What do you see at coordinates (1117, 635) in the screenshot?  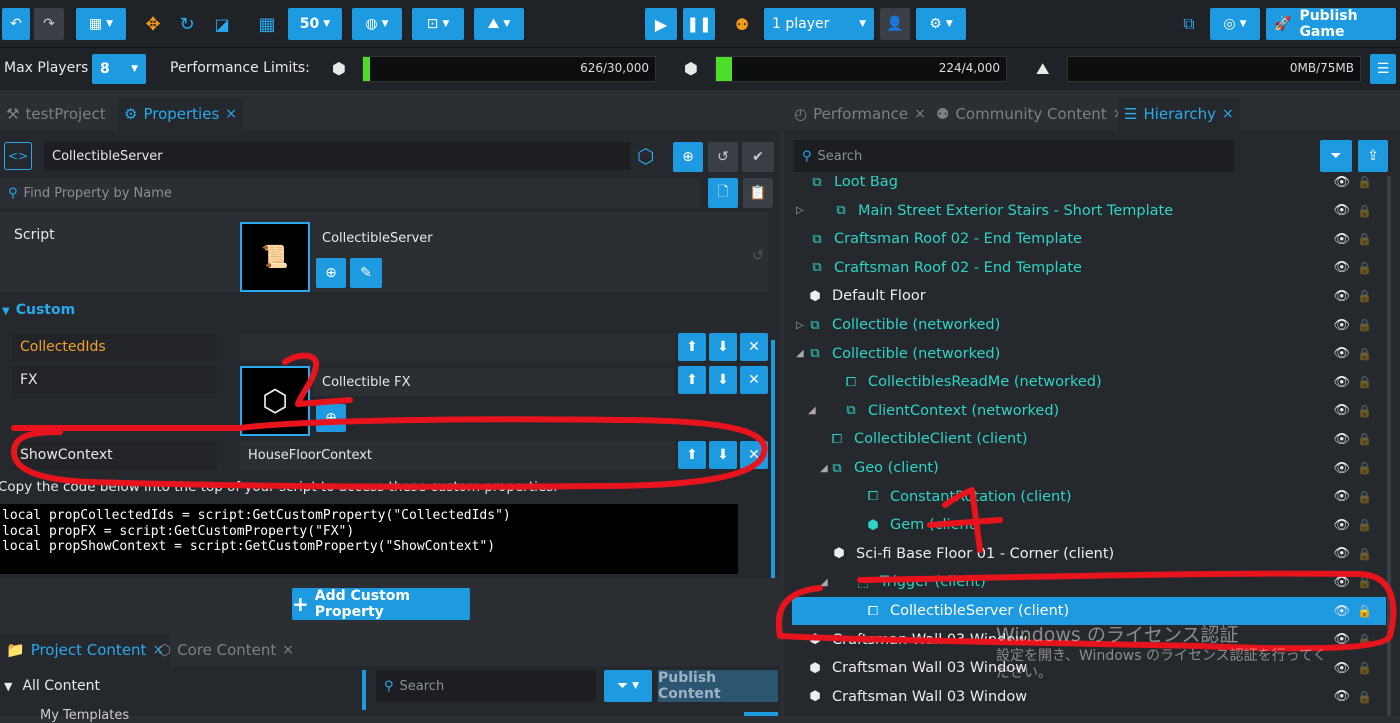 I see `activation-watermark-title: Windows のライセンス認証` at bounding box center [1117, 635].